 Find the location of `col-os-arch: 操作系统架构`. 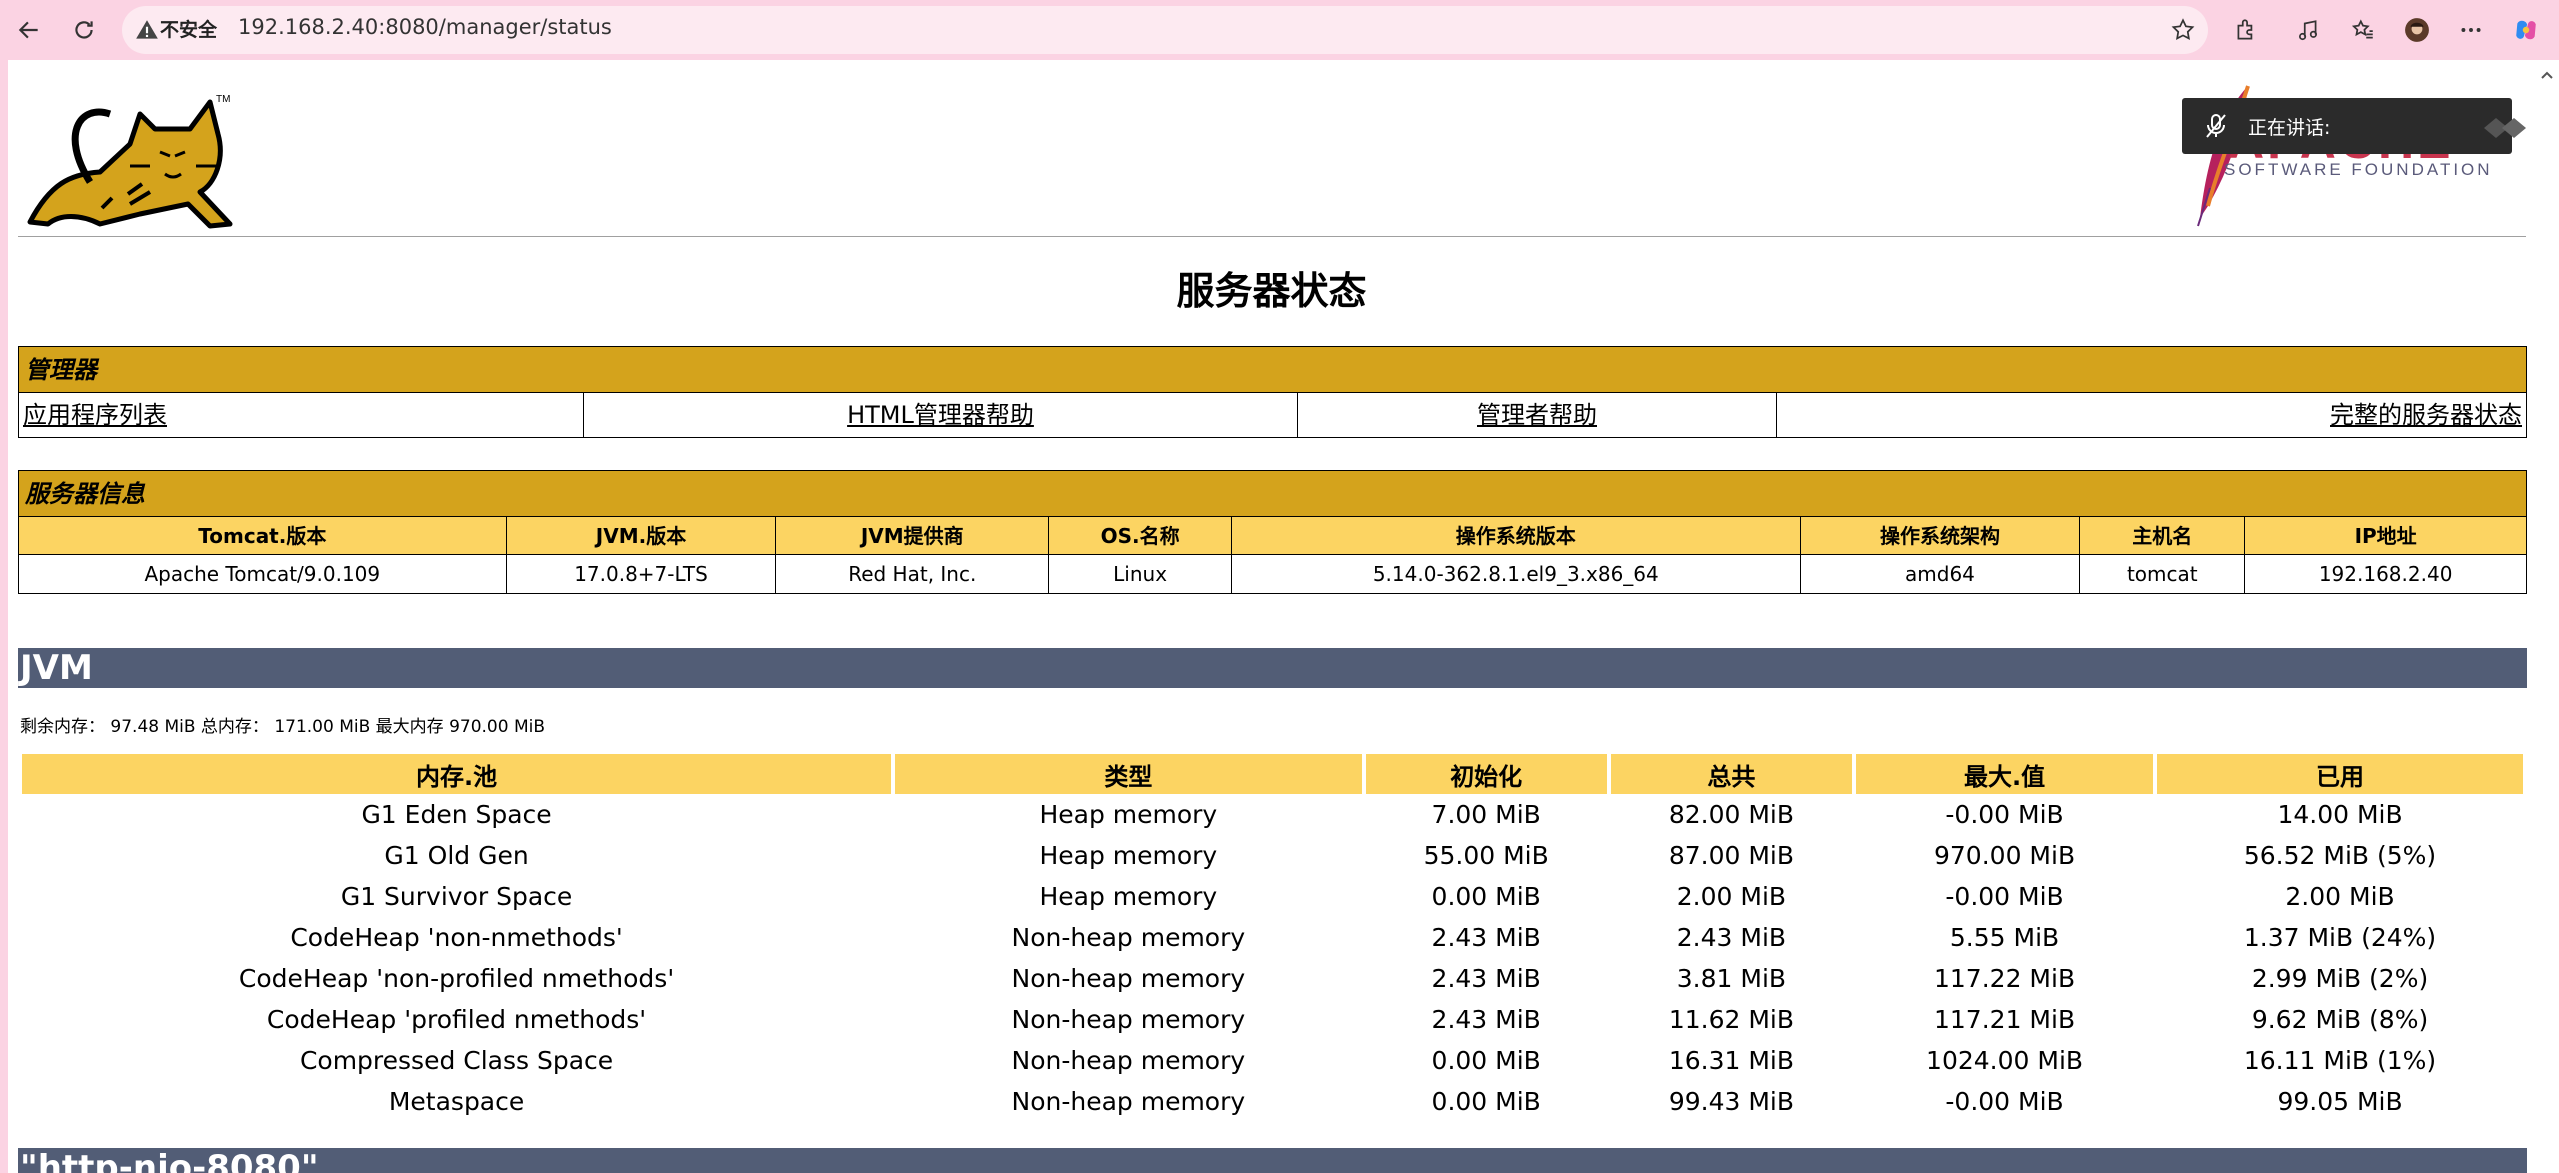

col-os-arch: 操作系统架构 is located at coordinates (1940, 536).